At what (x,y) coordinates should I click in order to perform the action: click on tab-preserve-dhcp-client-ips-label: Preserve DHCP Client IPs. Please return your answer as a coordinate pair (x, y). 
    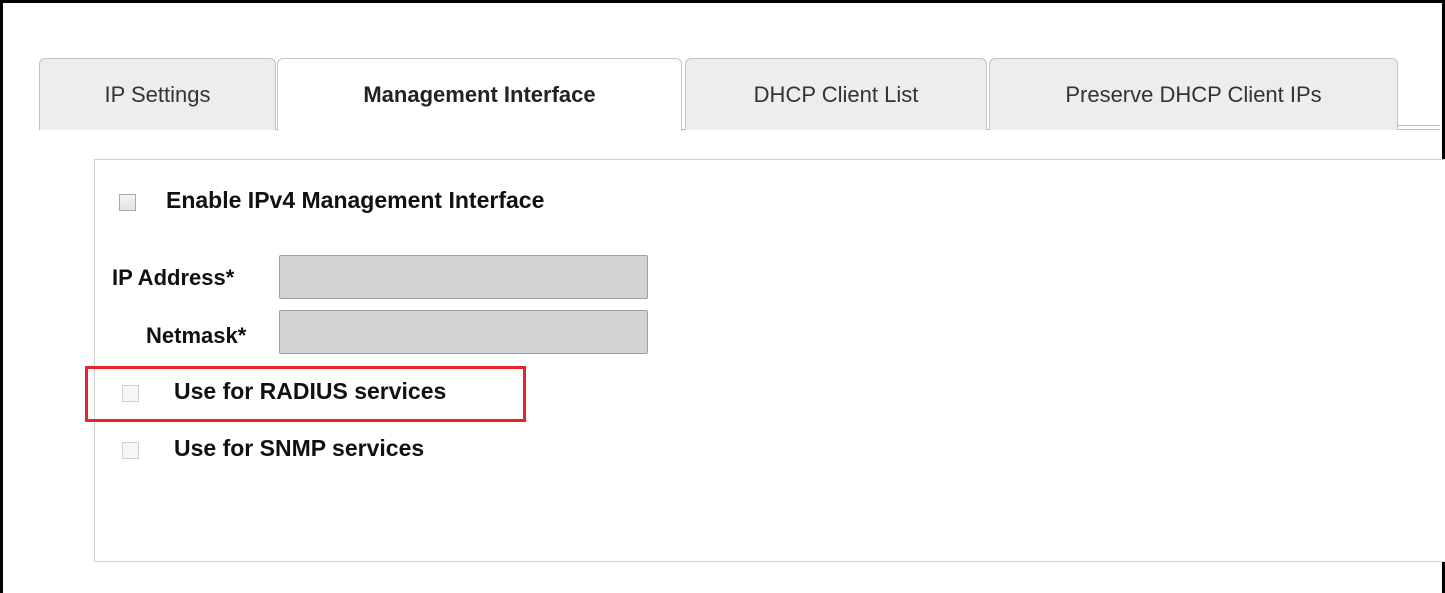
    Looking at the image, I should click on (1193, 94).